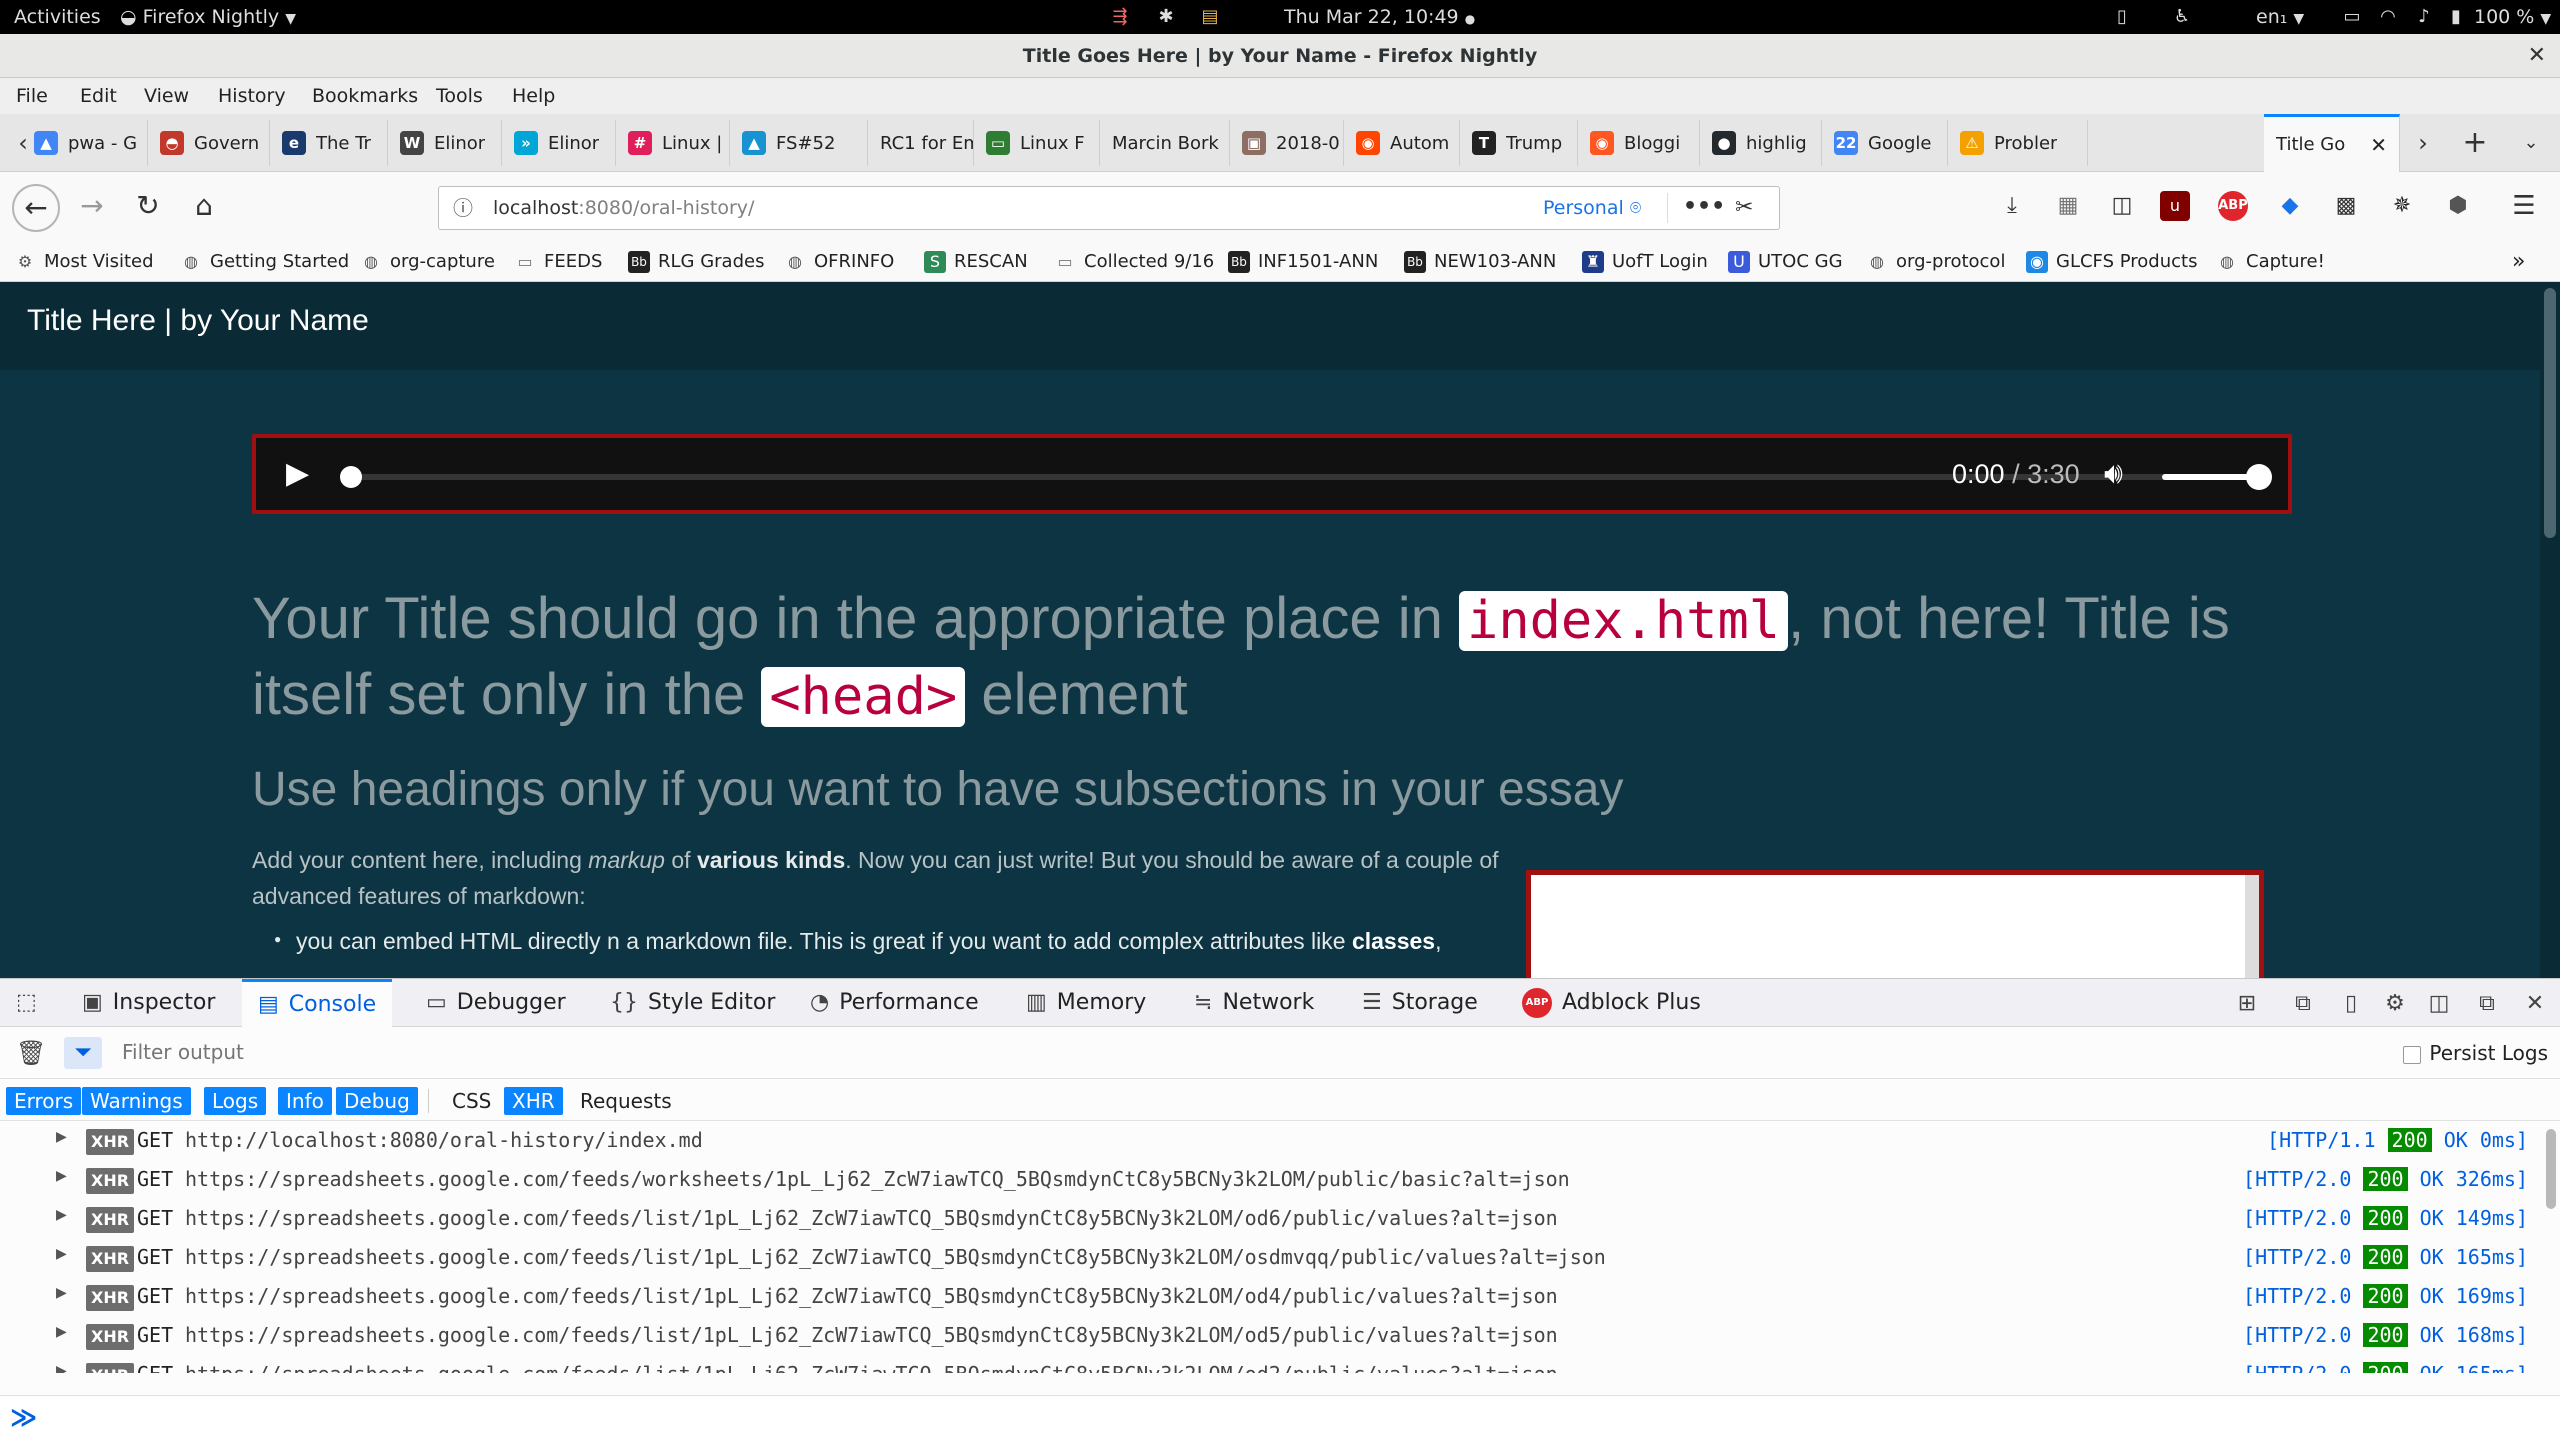 The height and width of the screenshot is (1440, 2560). Describe the element at coordinates (148, 1003) in the screenshot. I see `tab-inspector: ▣ Inspector` at that location.